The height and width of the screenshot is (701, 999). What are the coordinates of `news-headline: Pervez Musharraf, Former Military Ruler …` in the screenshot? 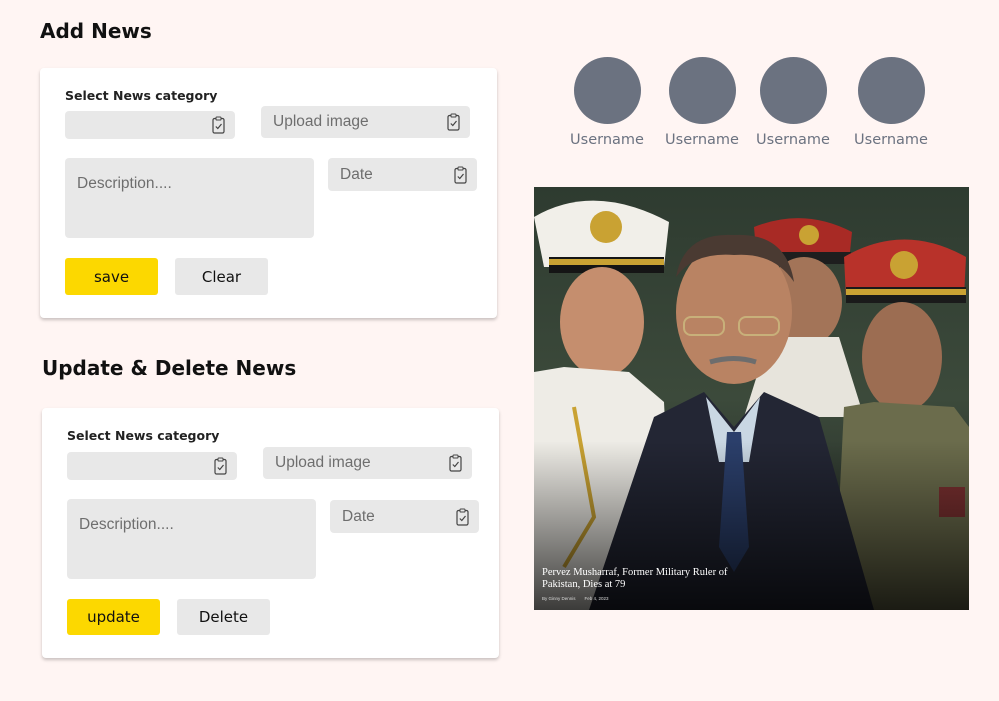 It's located at (637, 579).